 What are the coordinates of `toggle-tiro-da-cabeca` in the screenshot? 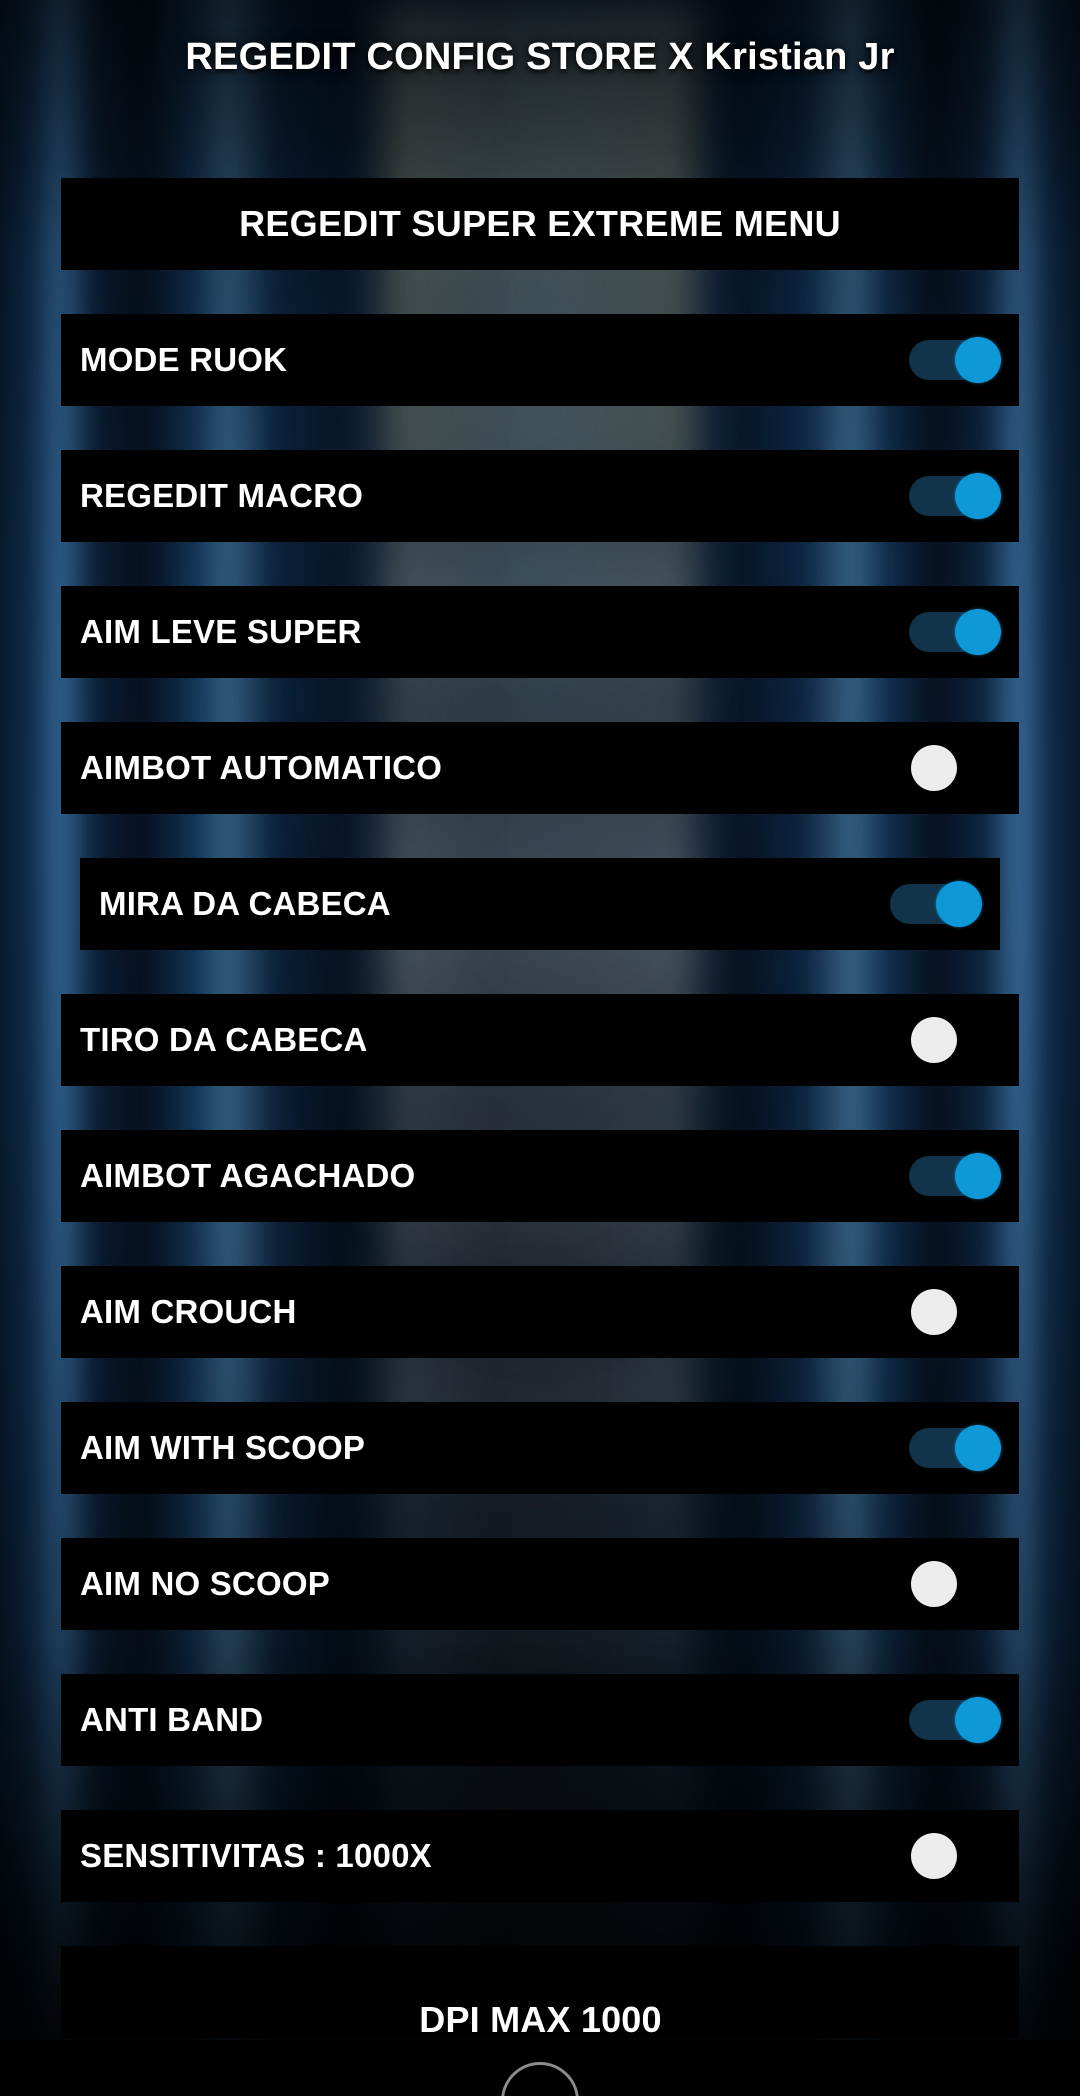 It's located at (953, 1040).